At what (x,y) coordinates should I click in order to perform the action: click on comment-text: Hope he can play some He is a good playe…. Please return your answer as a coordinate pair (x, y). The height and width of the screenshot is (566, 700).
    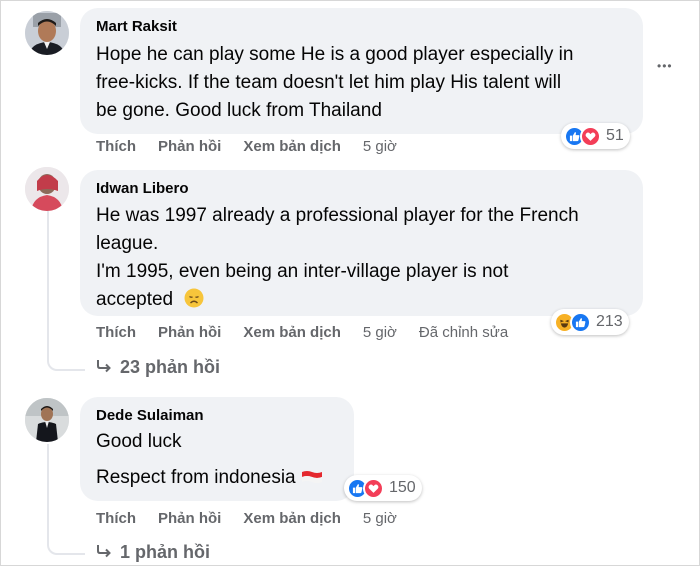
    Looking at the image, I should click on (335, 82).